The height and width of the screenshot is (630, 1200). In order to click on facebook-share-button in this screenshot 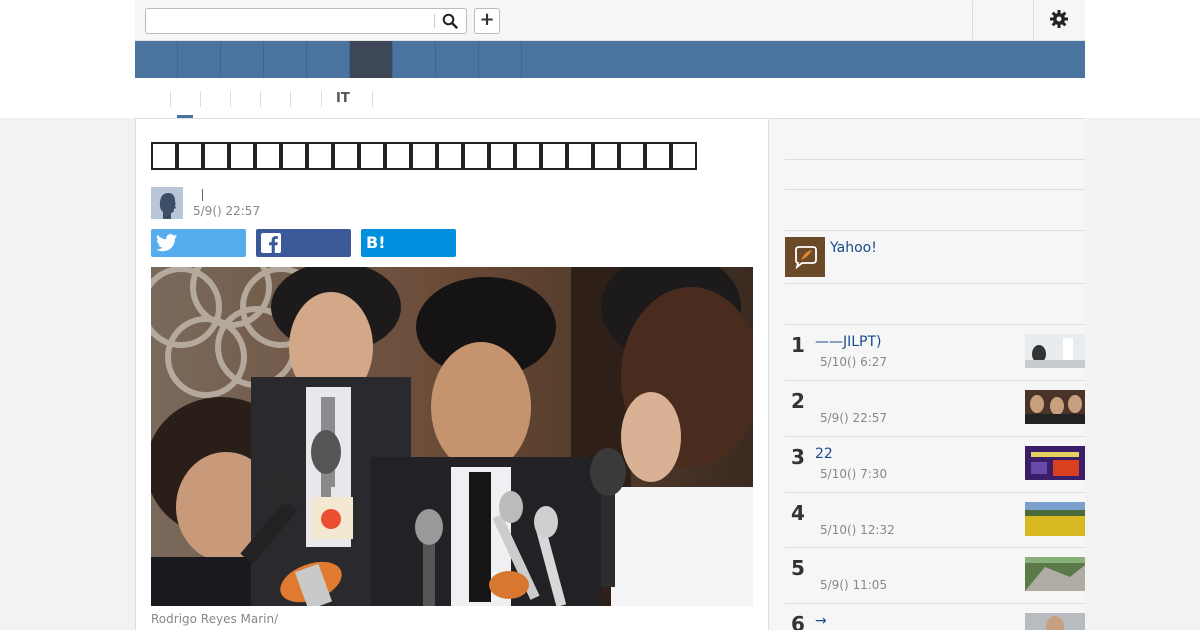, I will do `click(303, 243)`.